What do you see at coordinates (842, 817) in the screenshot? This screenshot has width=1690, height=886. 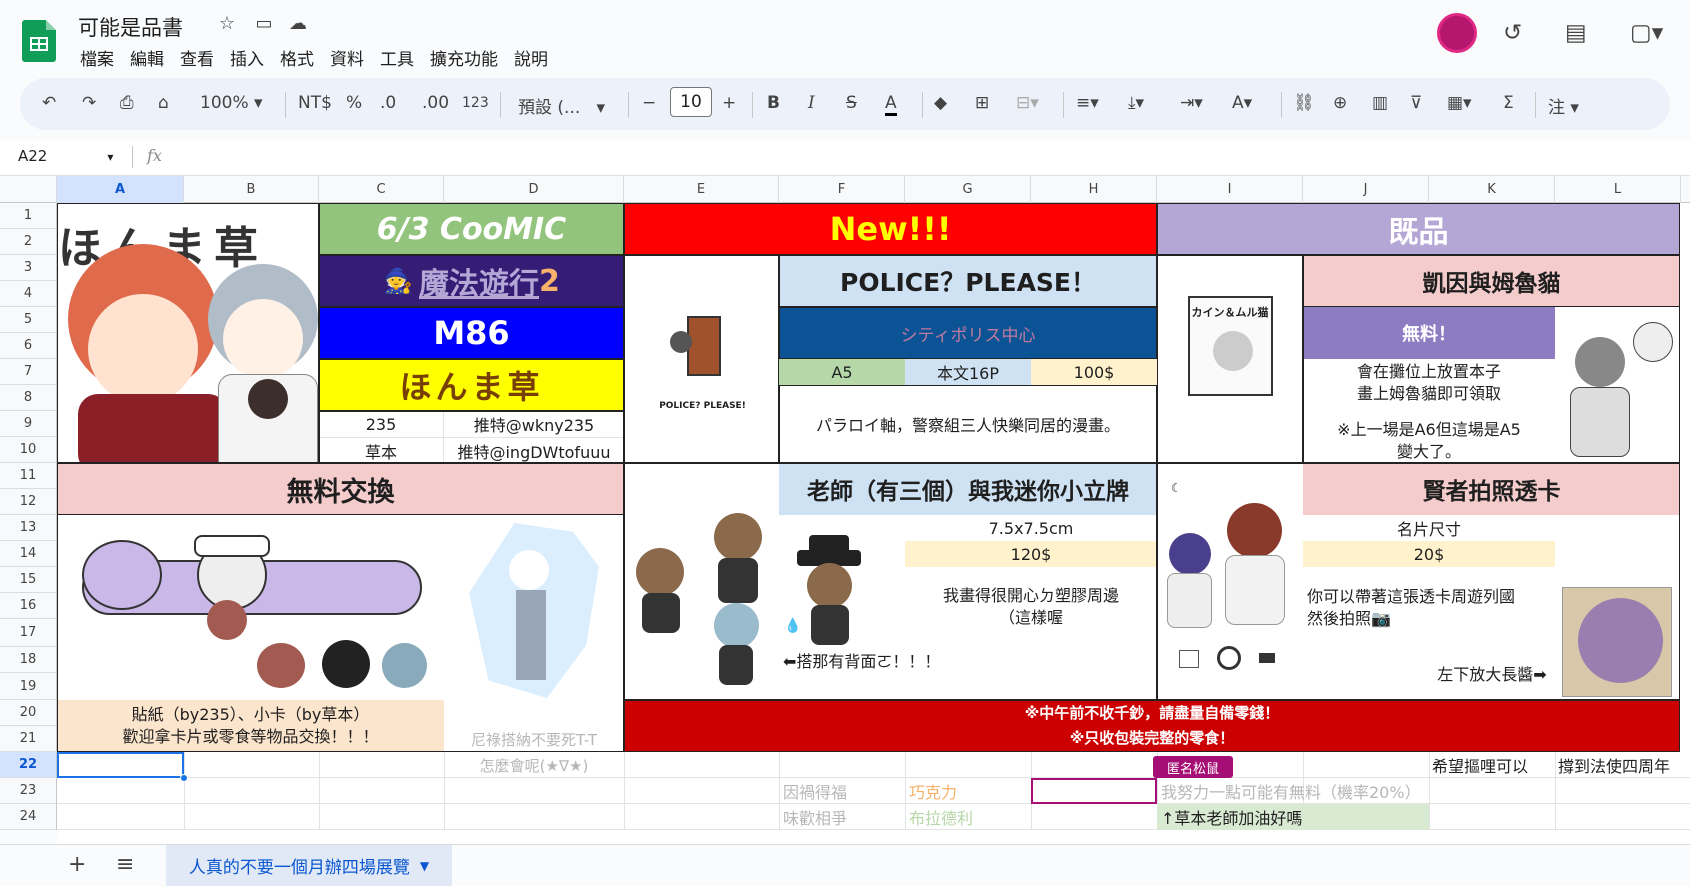 I see `cell-f24: 味歡相爭` at bounding box center [842, 817].